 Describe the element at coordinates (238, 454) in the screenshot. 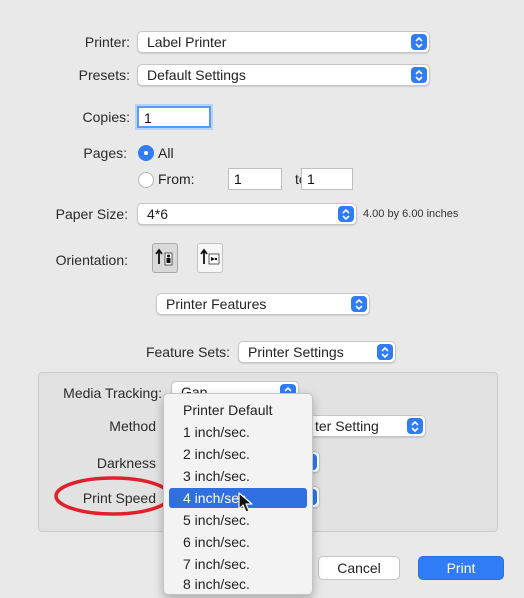

I see `menu-item-speed-2: 2 inch/sec.` at that location.